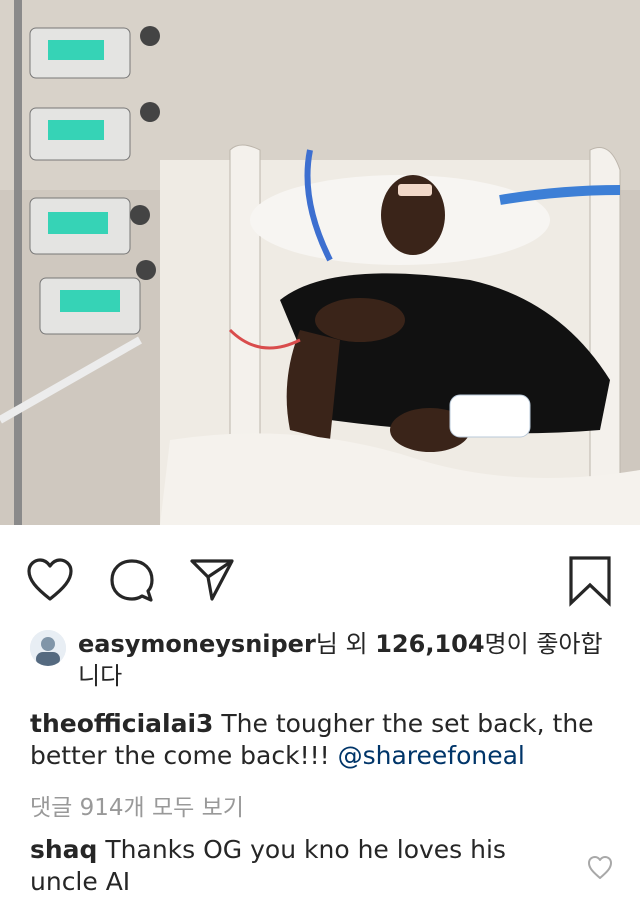  I want to click on comment-bubble-icon, so click(132, 580).